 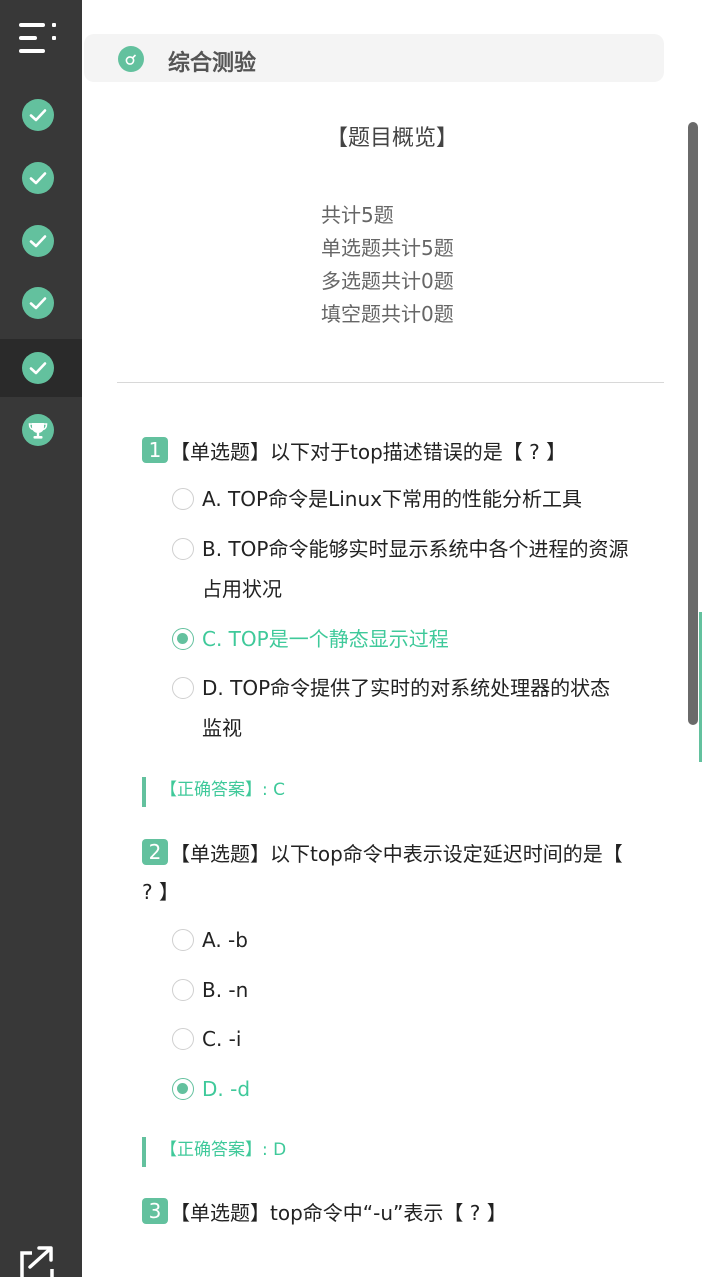 What do you see at coordinates (155, 852) in the screenshot?
I see `question-number: 2` at bounding box center [155, 852].